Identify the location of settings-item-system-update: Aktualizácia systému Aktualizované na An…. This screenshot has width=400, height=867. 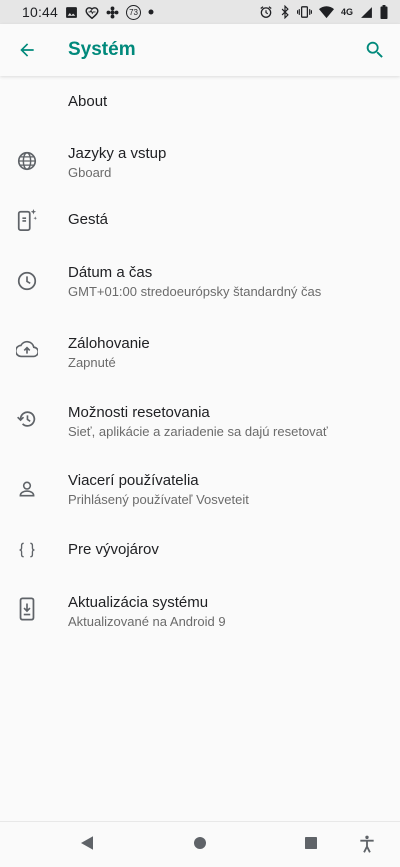
(200, 610).